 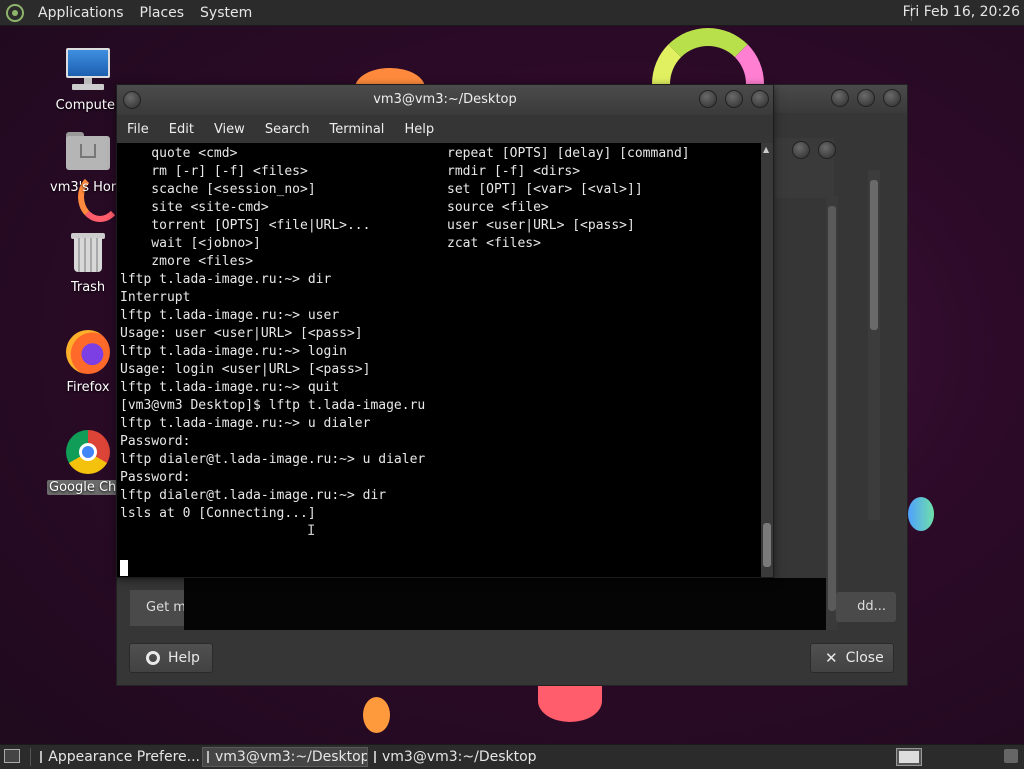 I want to click on help-button: Help, so click(x=171, y=658).